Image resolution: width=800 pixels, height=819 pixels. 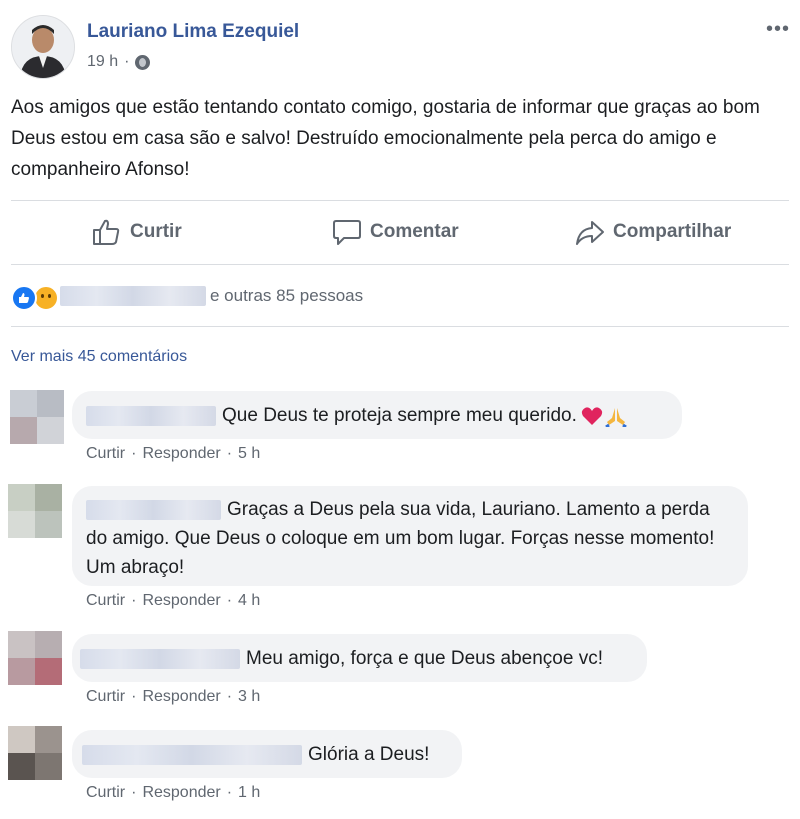 What do you see at coordinates (424, 658) in the screenshot?
I see `comment-text: Meu amigo, força e que Deus abençoe vc!` at bounding box center [424, 658].